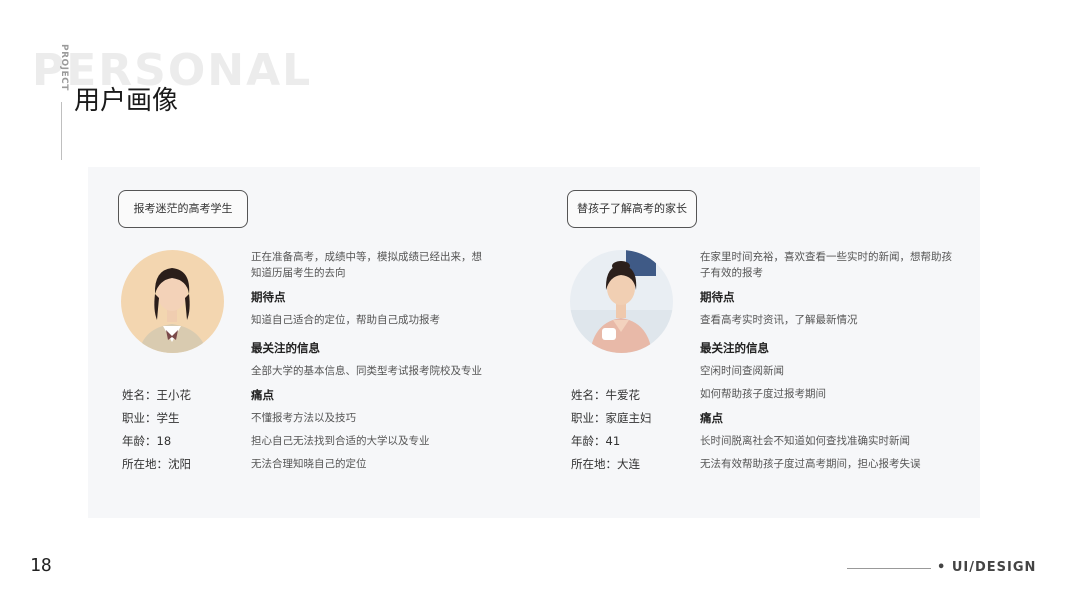 This screenshot has width=1067, height=600. Describe the element at coordinates (183, 209) in the screenshot. I see `persona-1-tag: 报考迷茫的高考学生` at that location.